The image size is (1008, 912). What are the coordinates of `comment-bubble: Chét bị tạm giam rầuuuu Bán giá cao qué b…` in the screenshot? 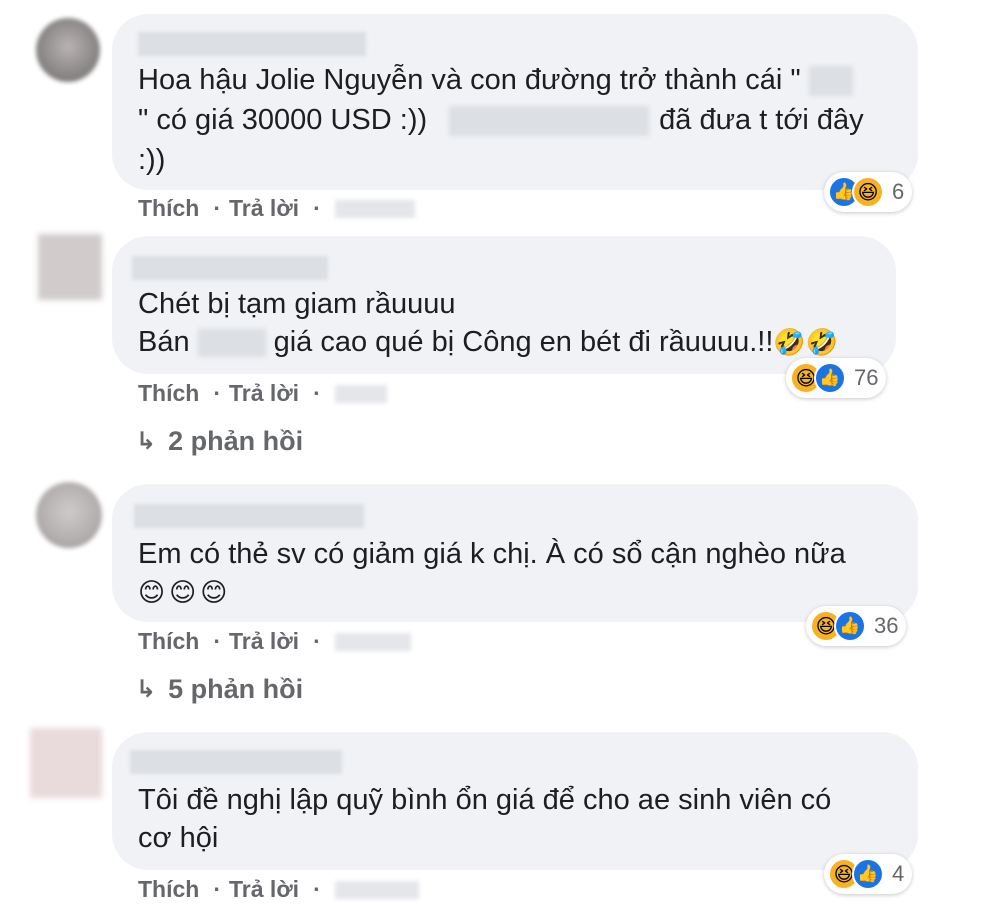 It's located at (504, 305).